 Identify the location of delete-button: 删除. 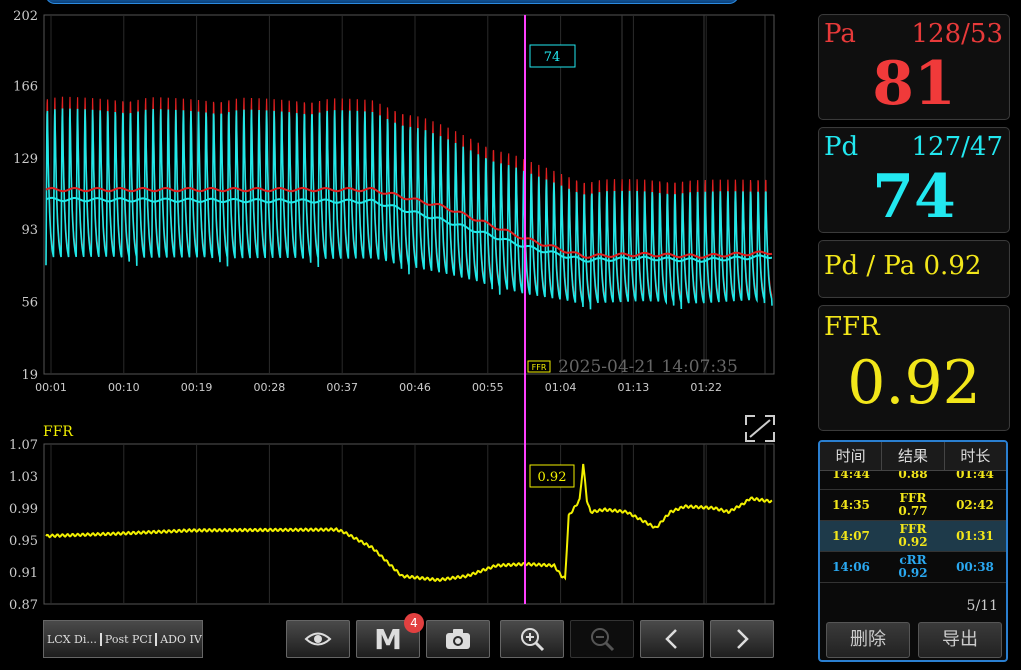
(868, 640).